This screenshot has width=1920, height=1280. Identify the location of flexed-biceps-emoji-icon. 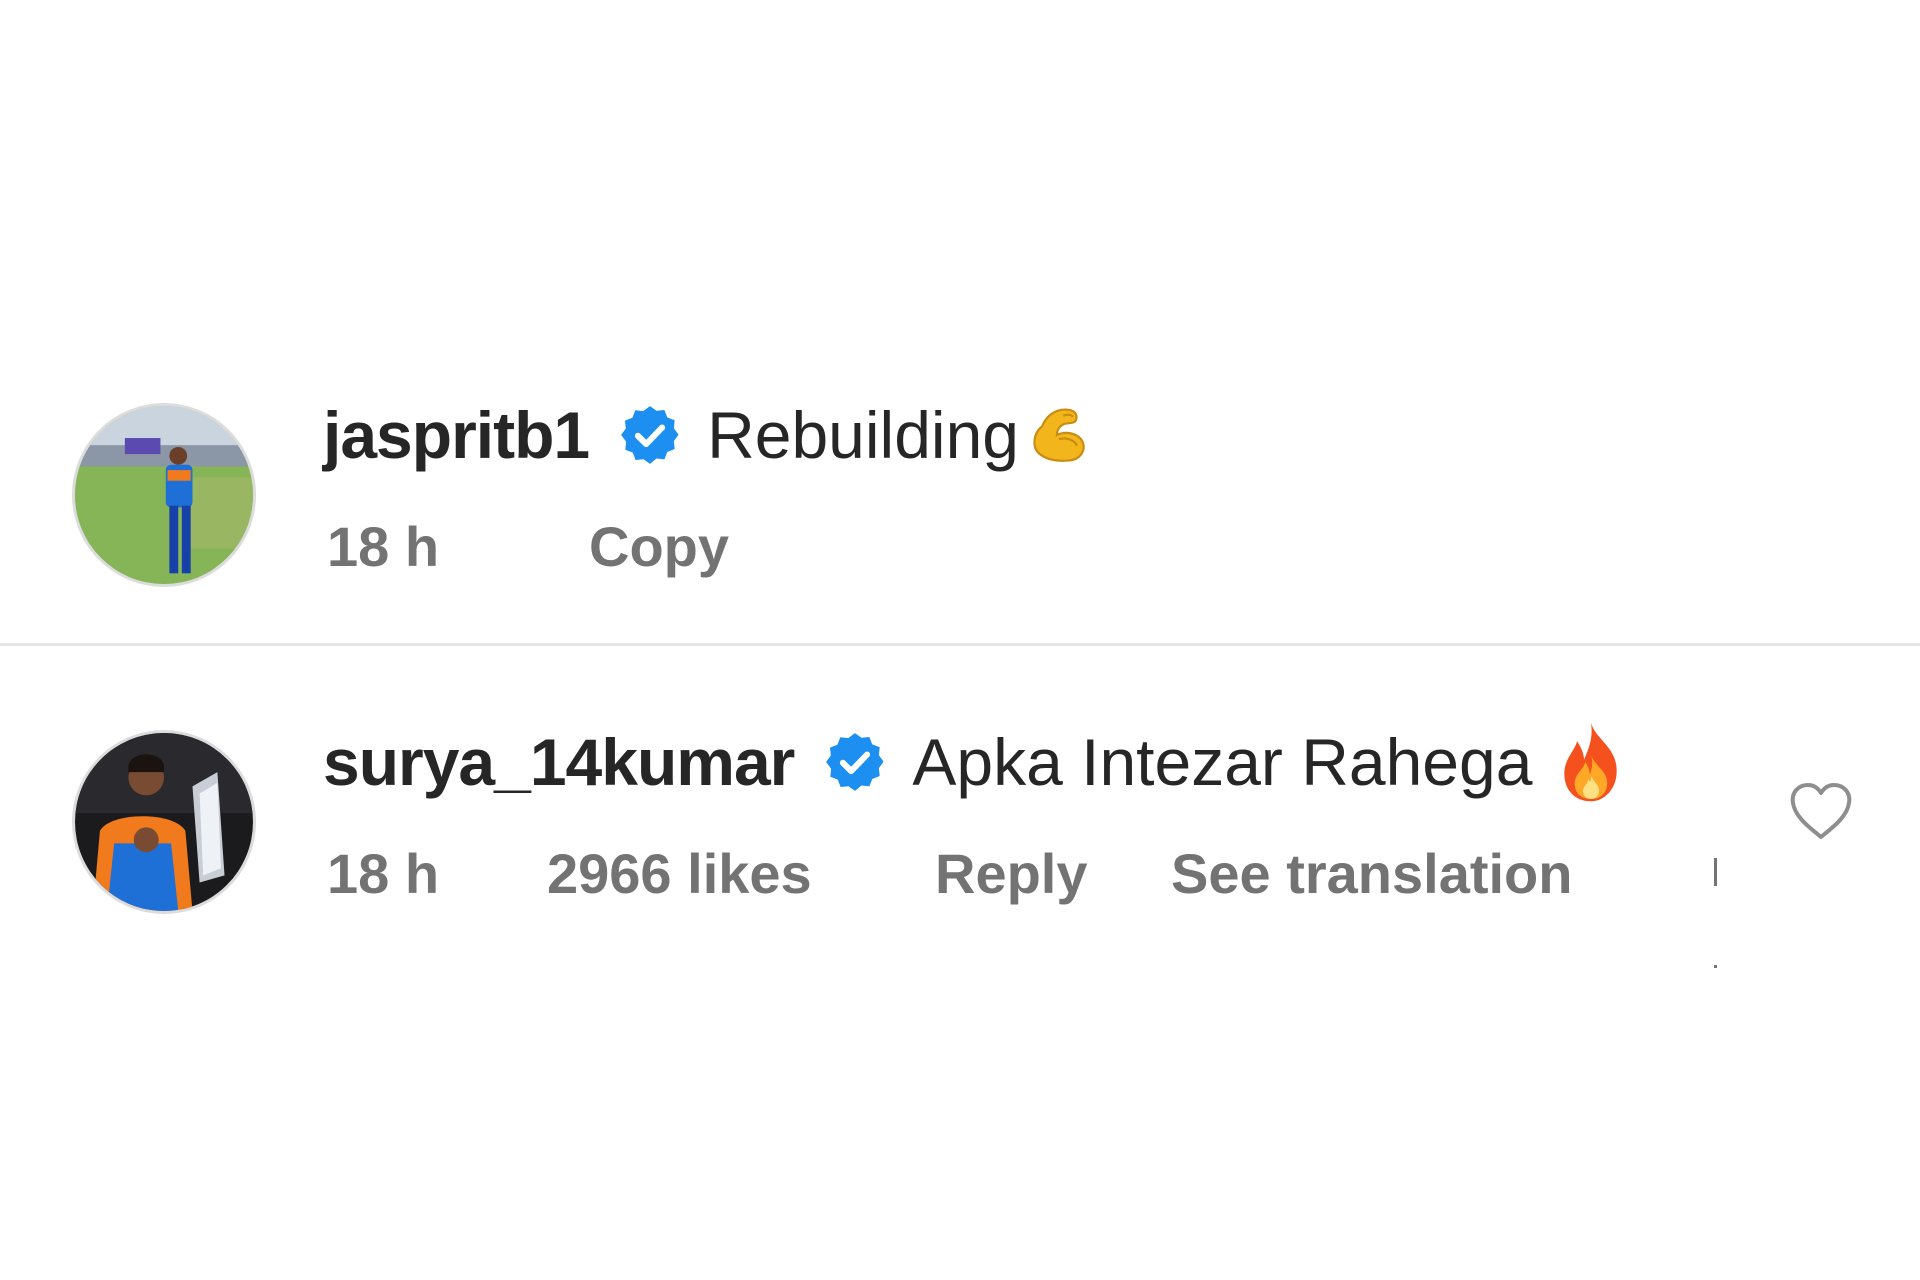
(1059, 435).